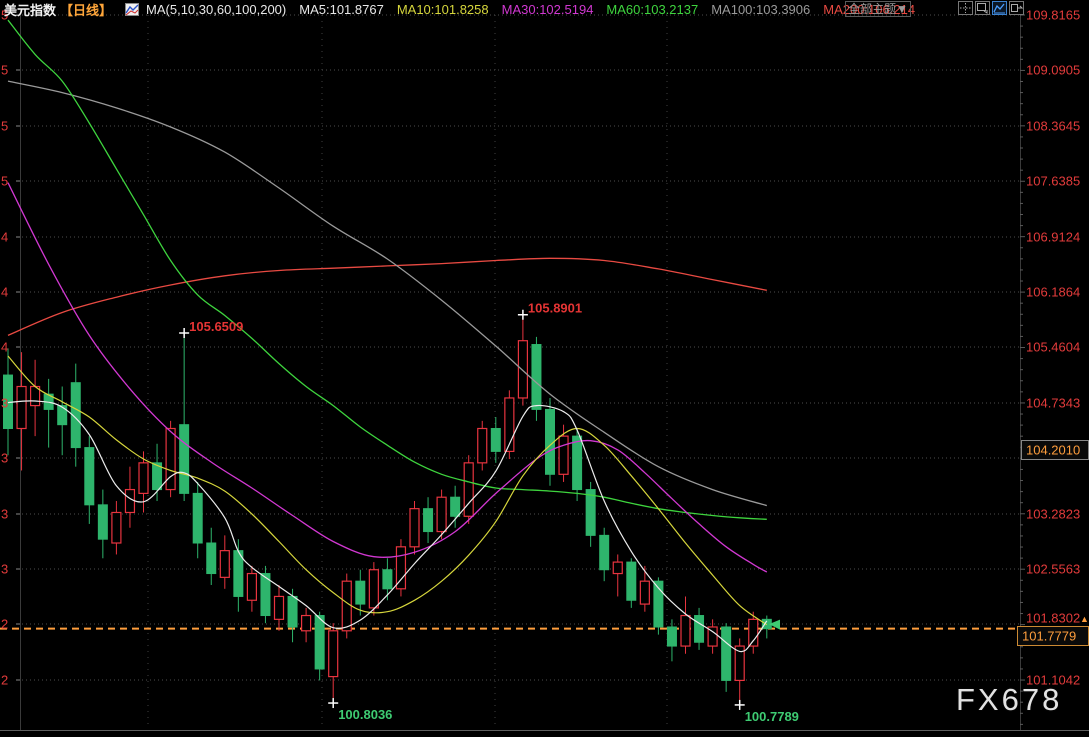 The image size is (1089, 737). What do you see at coordinates (1016, 8) in the screenshot?
I see `export-window-button` at bounding box center [1016, 8].